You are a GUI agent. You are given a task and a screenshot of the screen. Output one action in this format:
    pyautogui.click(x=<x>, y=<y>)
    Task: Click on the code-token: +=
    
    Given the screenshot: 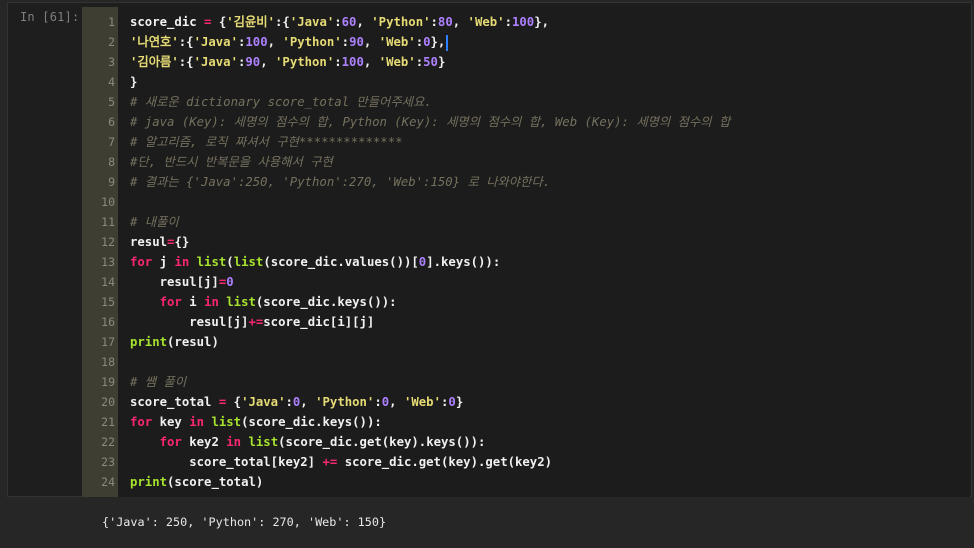 What is the action you would take?
    pyautogui.click(x=256, y=322)
    